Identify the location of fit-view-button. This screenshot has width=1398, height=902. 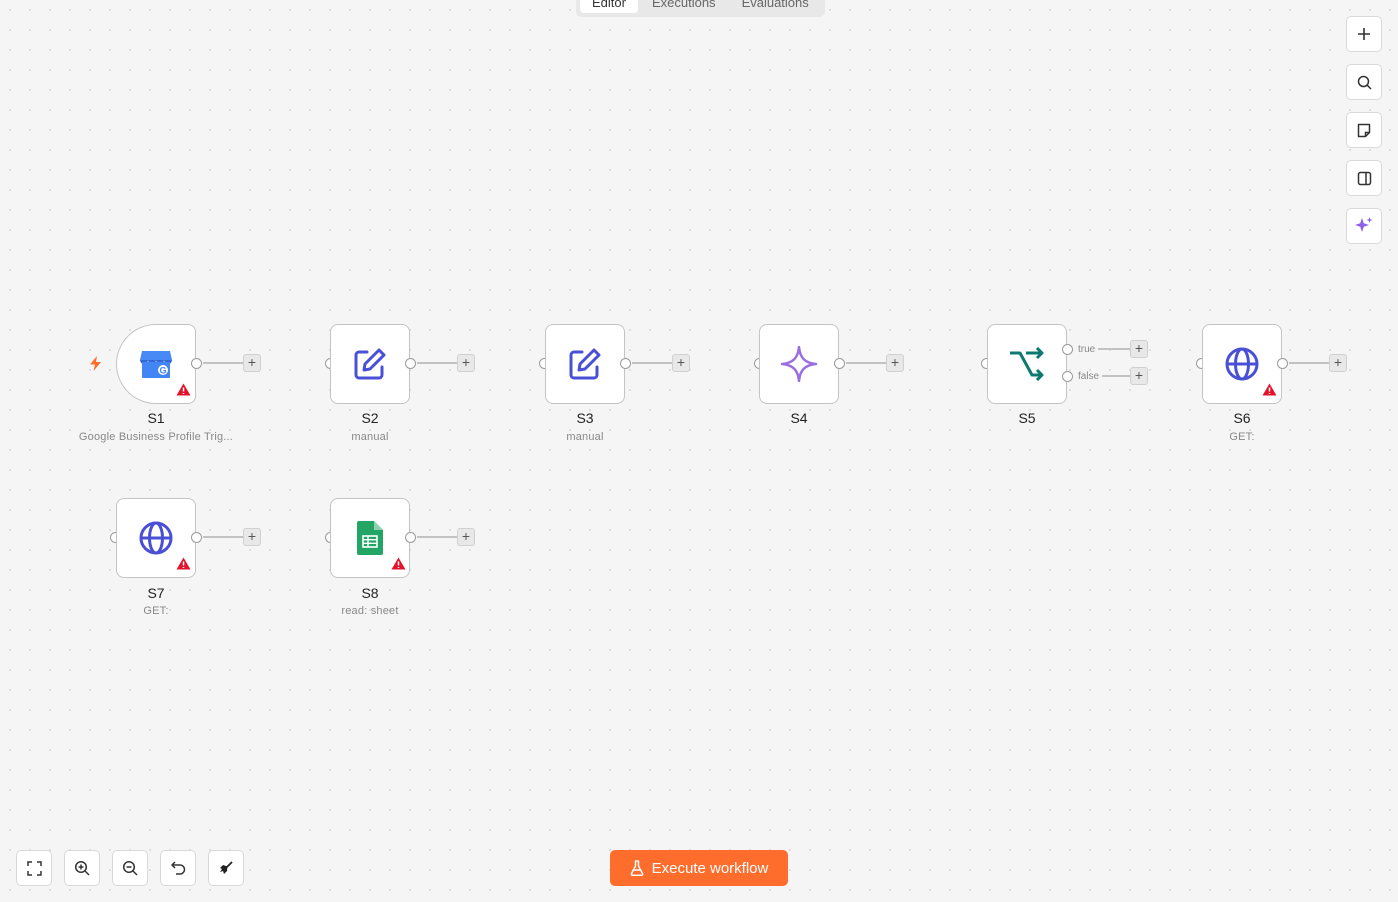
(34, 868).